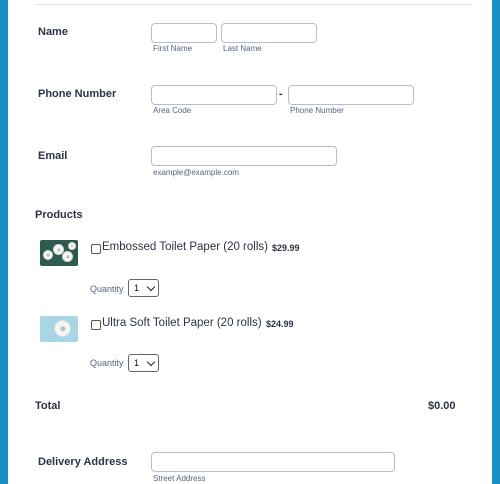 The image size is (500, 484). What do you see at coordinates (214, 95) in the screenshot?
I see `area-code-input` at bounding box center [214, 95].